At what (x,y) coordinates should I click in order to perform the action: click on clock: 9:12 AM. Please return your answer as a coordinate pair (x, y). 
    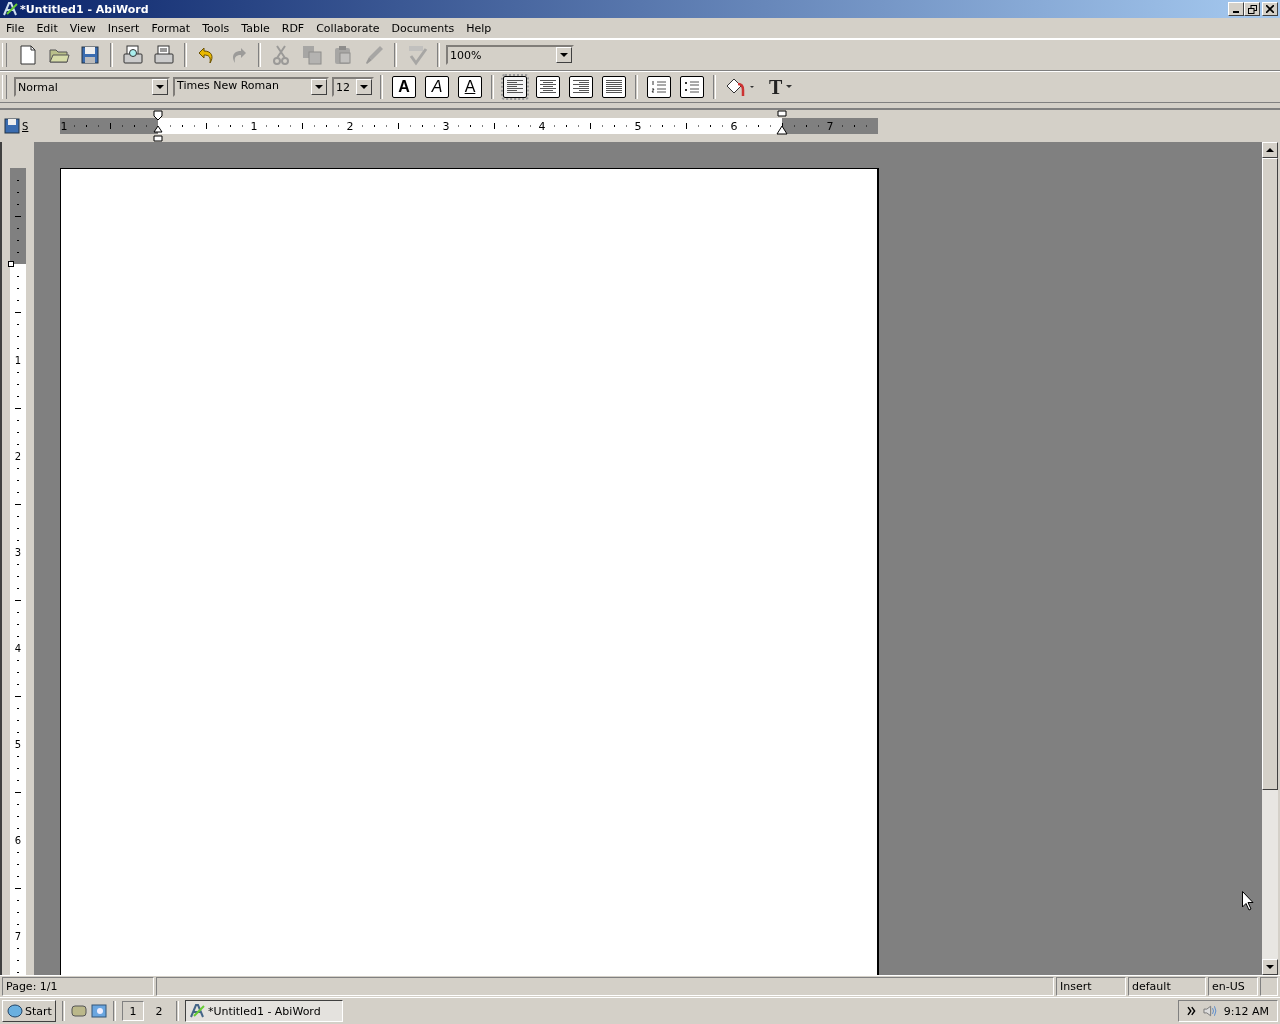
    Looking at the image, I should click on (1246, 1011).